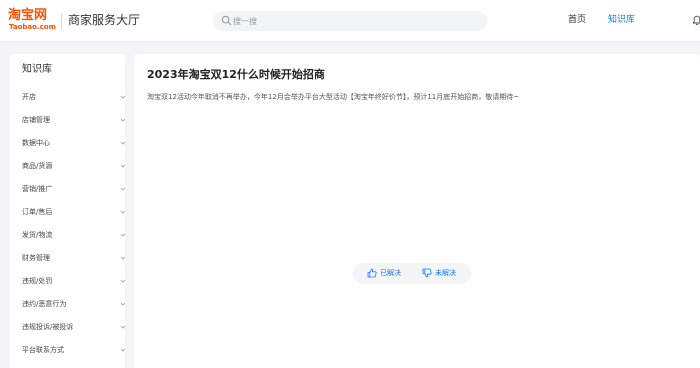 This screenshot has width=700, height=368. Describe the element at coordinates (68, 236) in the screenshot. I see `sidebar-item-shipping: 发货/物流` at that location.